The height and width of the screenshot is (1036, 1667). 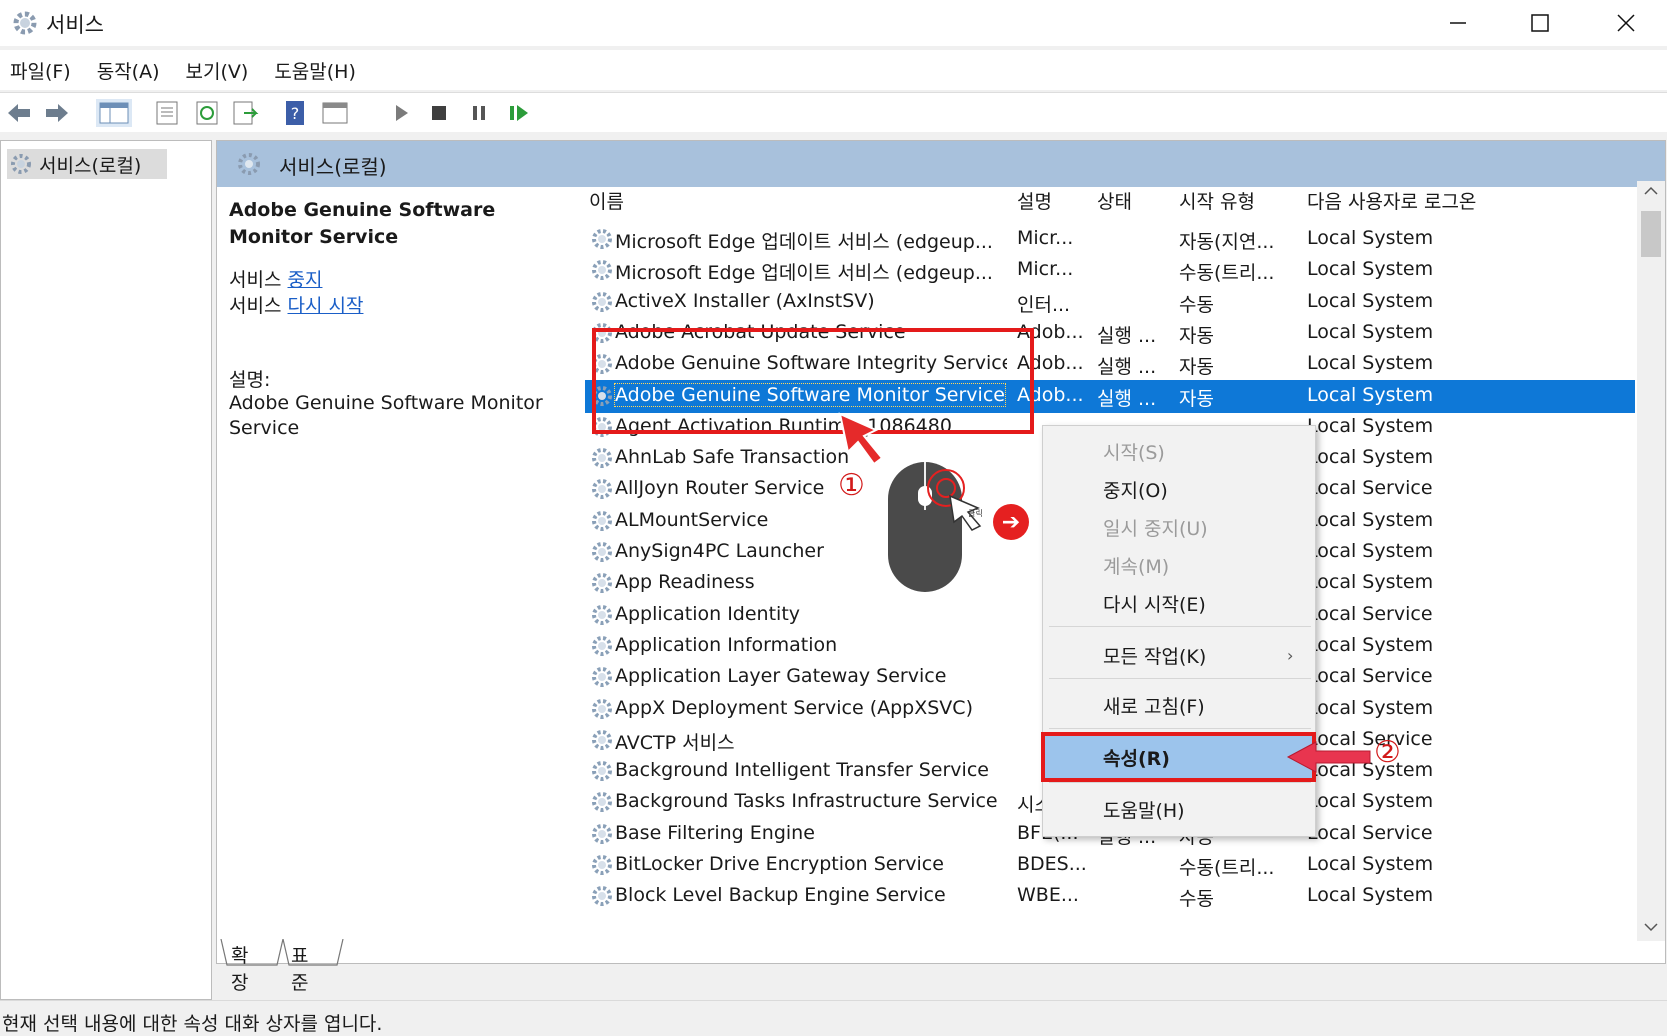 I want to click on tree-item-services-local: 서비스(로컬), so click(x=87, y=164).